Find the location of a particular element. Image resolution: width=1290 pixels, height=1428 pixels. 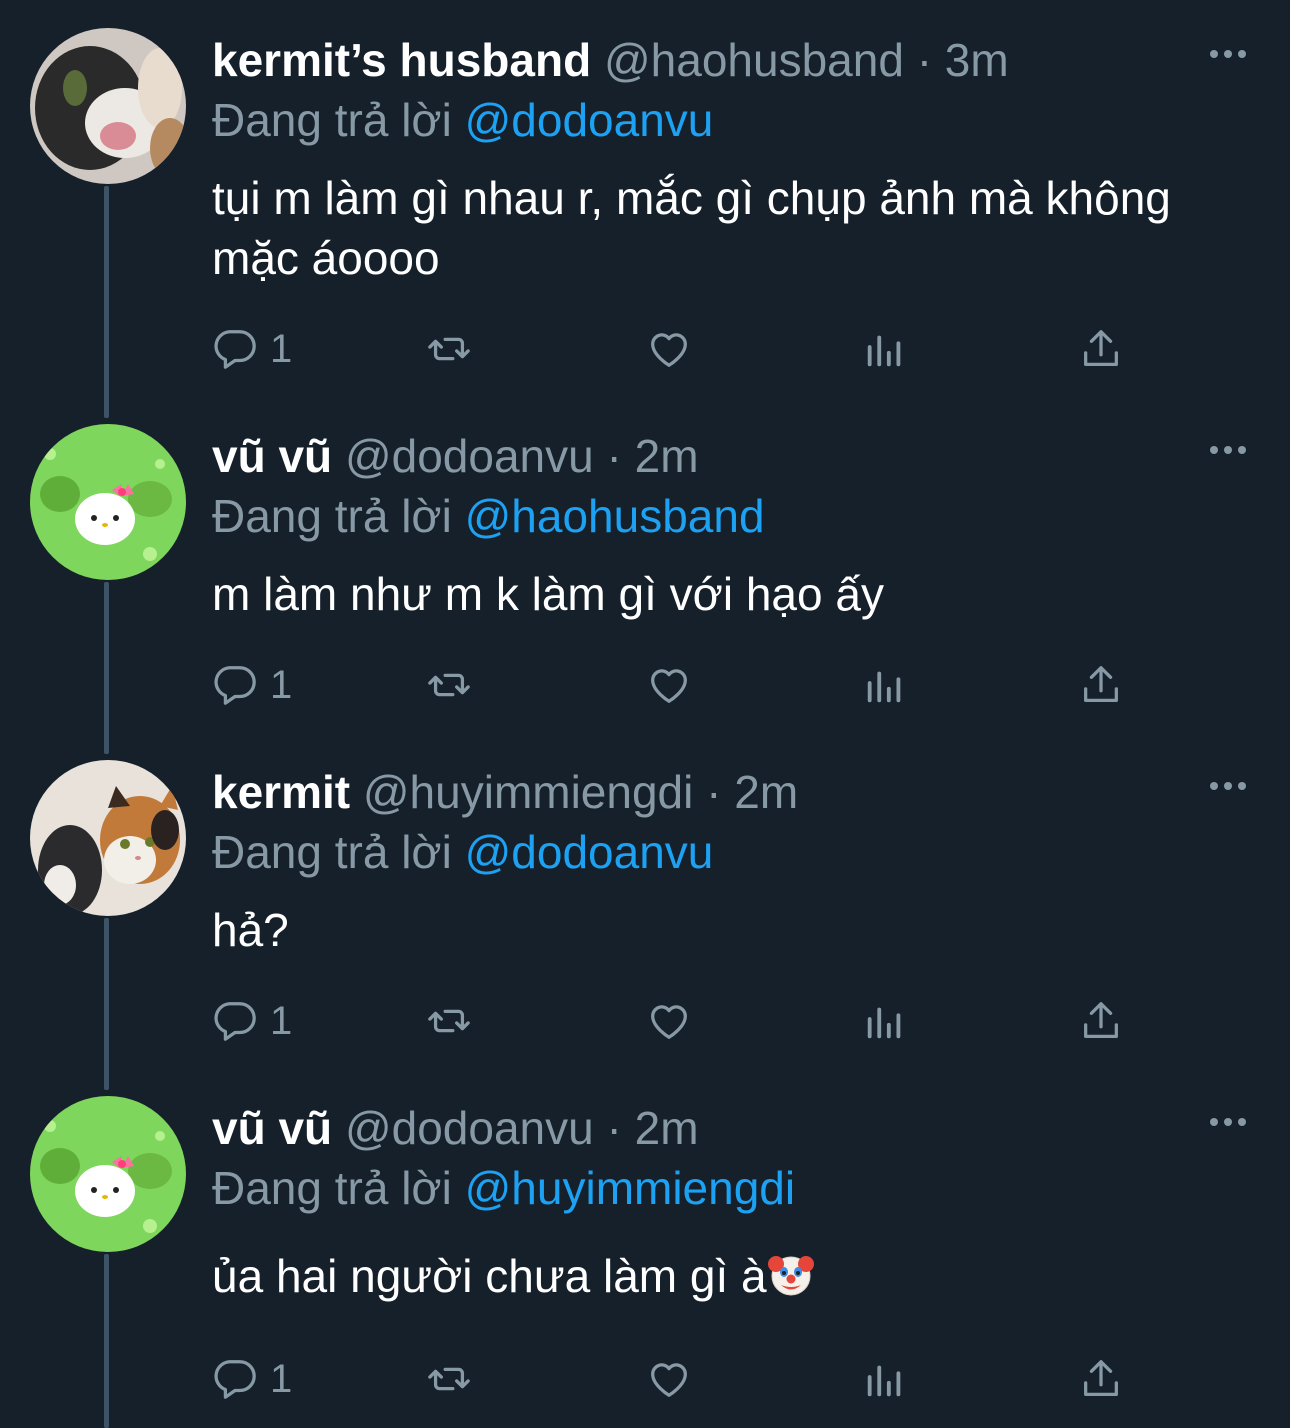

username-handle: @huyimmiengdi is located at coordinates (528, 792).